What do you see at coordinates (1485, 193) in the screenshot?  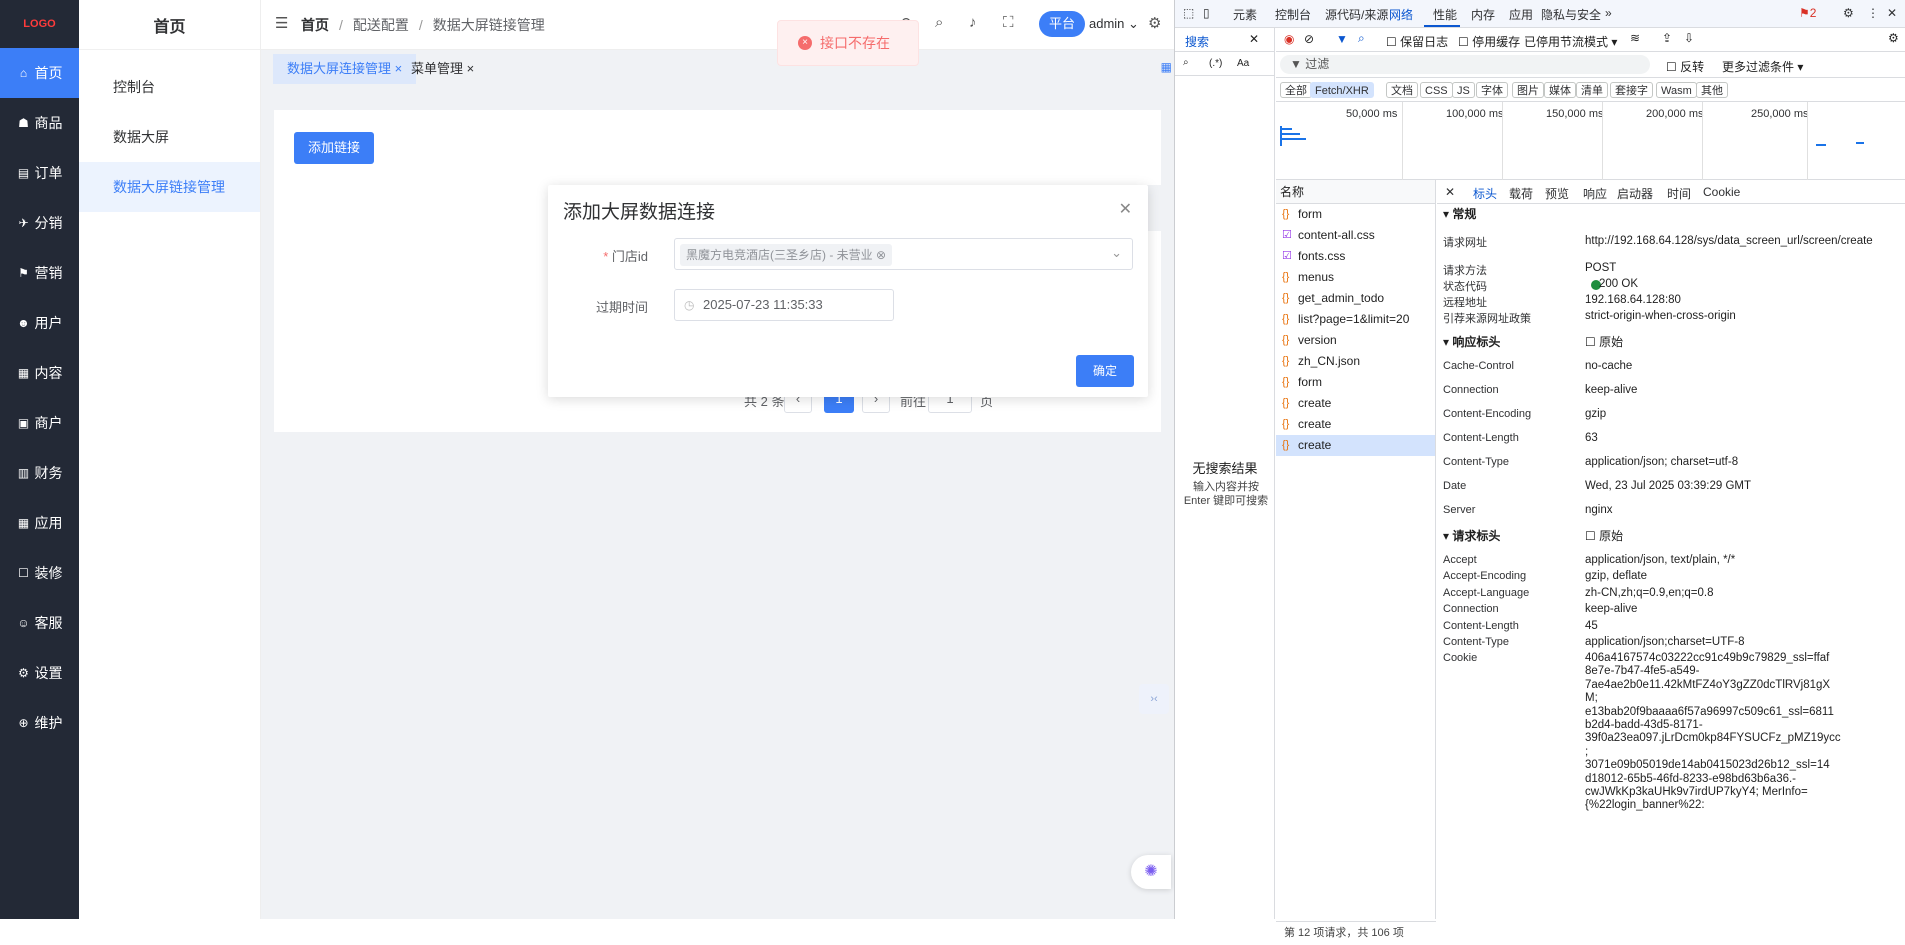 I see `detail-tab: 标头` at bounding box center [1485, 193].